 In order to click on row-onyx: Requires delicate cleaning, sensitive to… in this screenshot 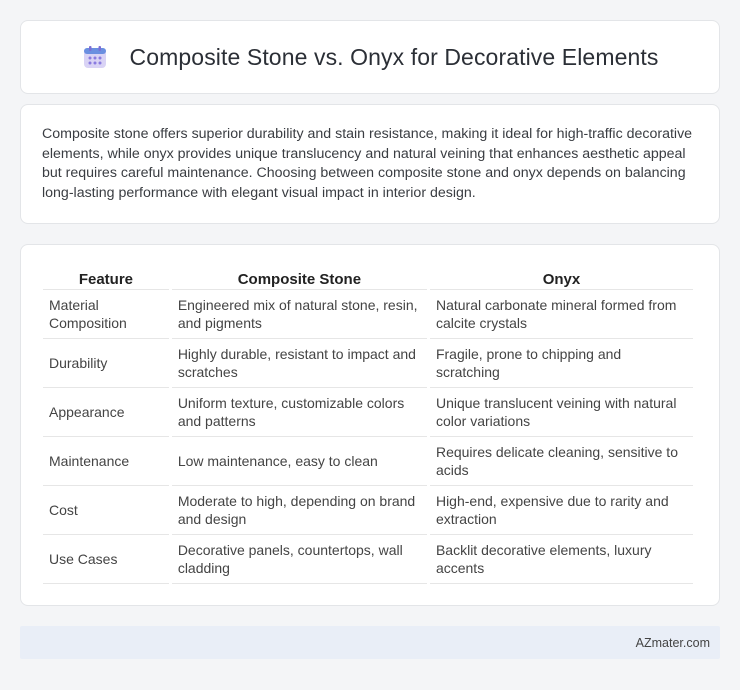, I will do `click(561, 461)`.